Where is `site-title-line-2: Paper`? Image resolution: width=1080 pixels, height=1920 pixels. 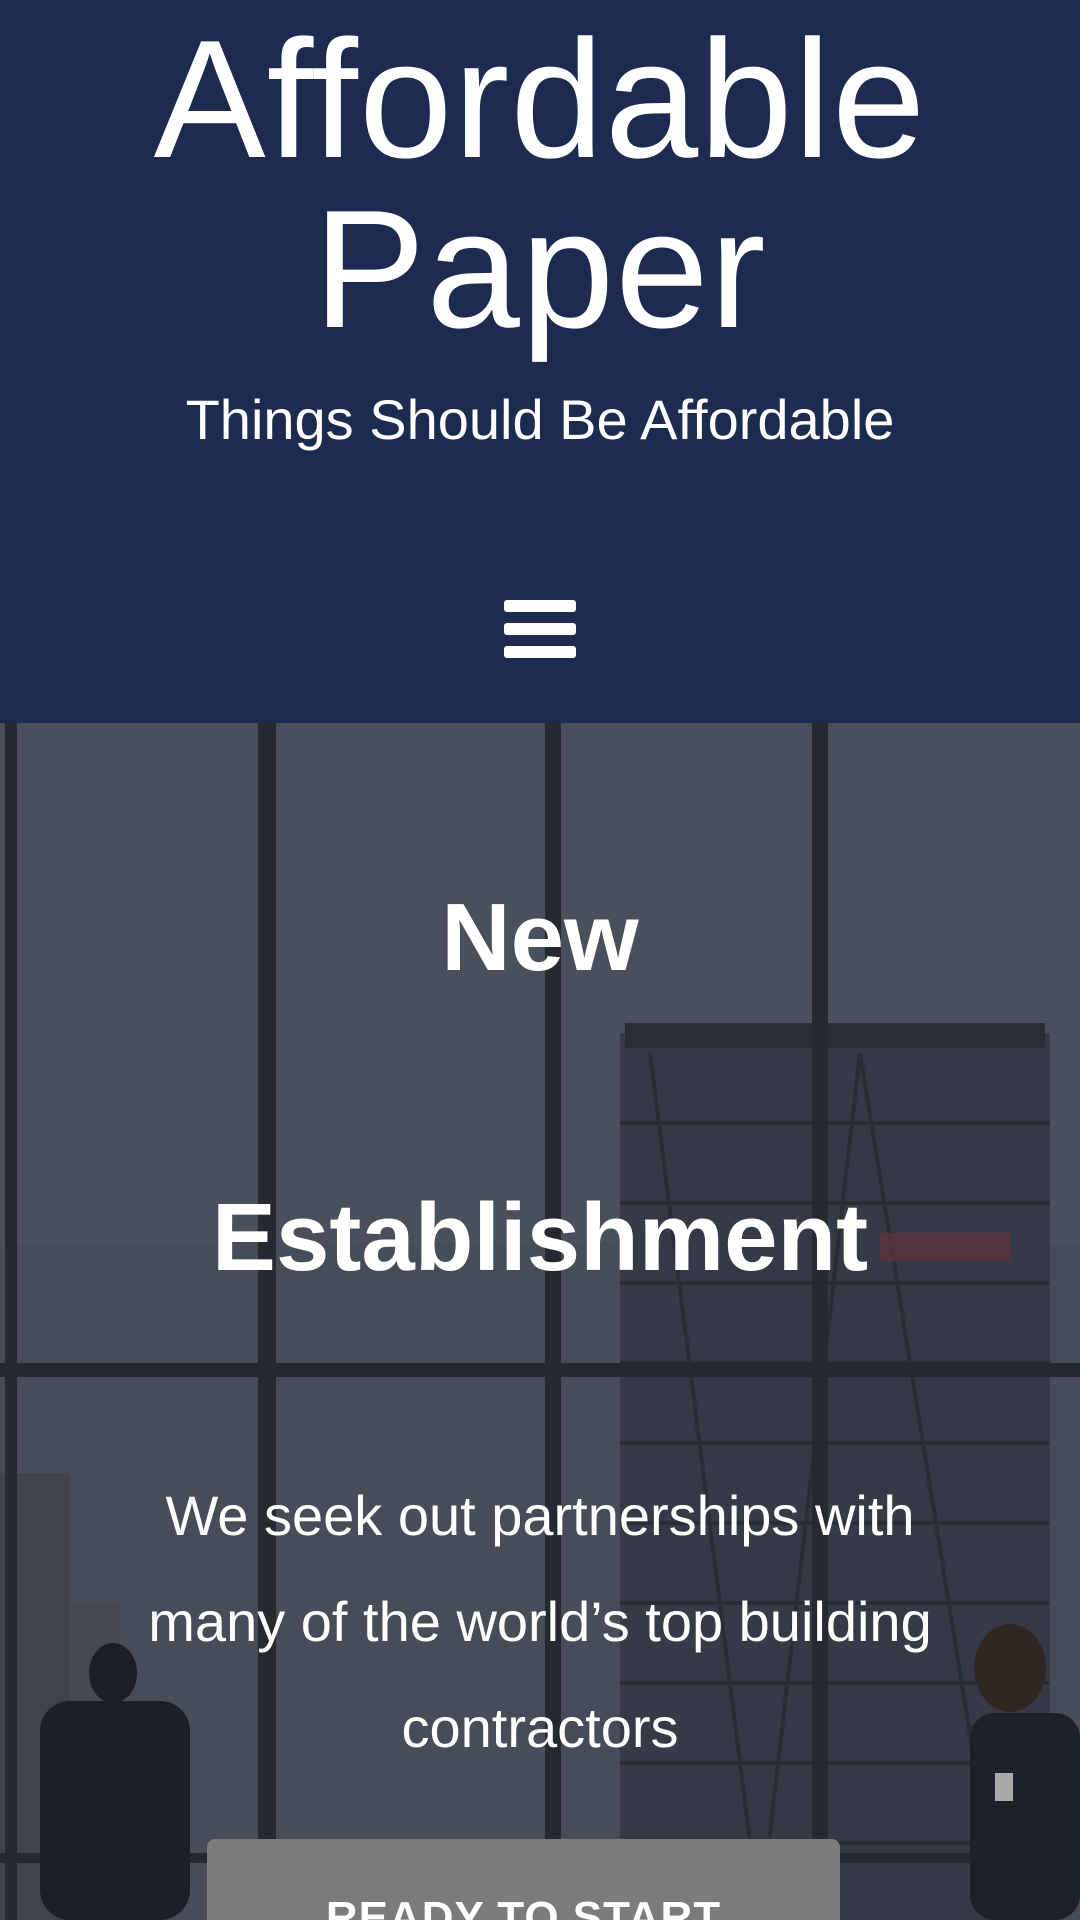
site-title-line-2: Paper is located at coordinates (540, 269).